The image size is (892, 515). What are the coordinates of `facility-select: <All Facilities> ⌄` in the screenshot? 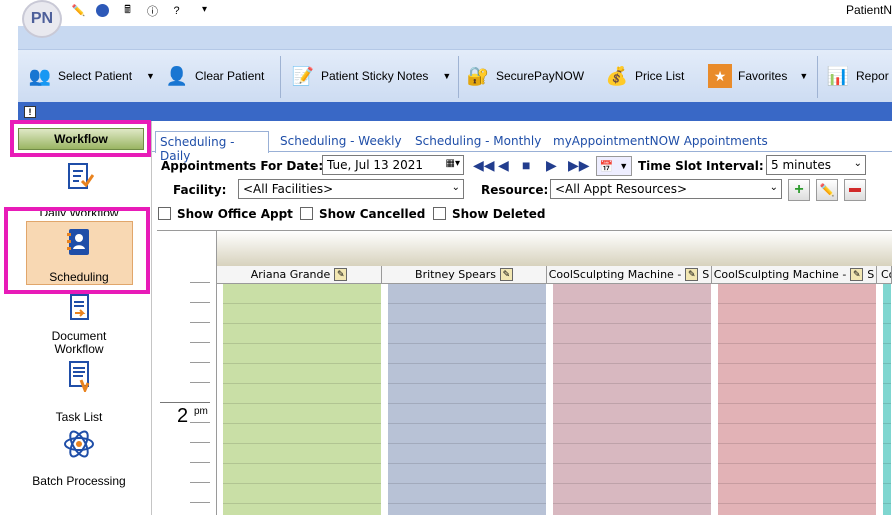 It's located at (351, 189).